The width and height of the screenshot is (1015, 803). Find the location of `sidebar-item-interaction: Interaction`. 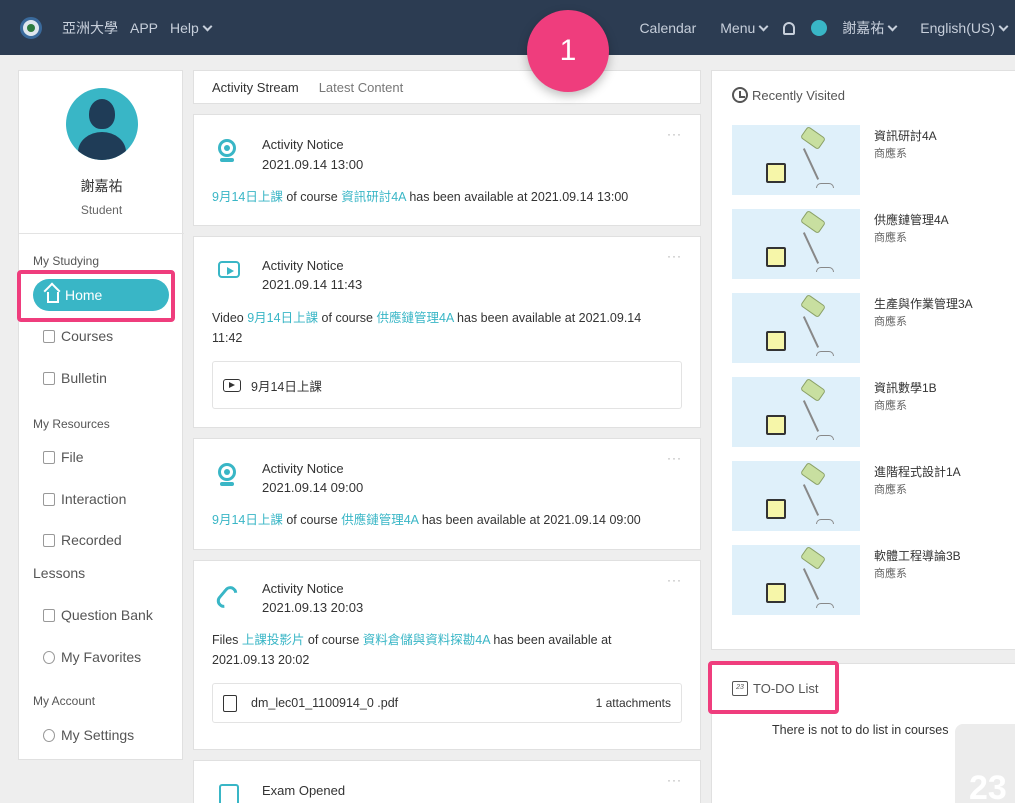

sidebar-item-interaction: Interaction is located at coordinates (84, 499).